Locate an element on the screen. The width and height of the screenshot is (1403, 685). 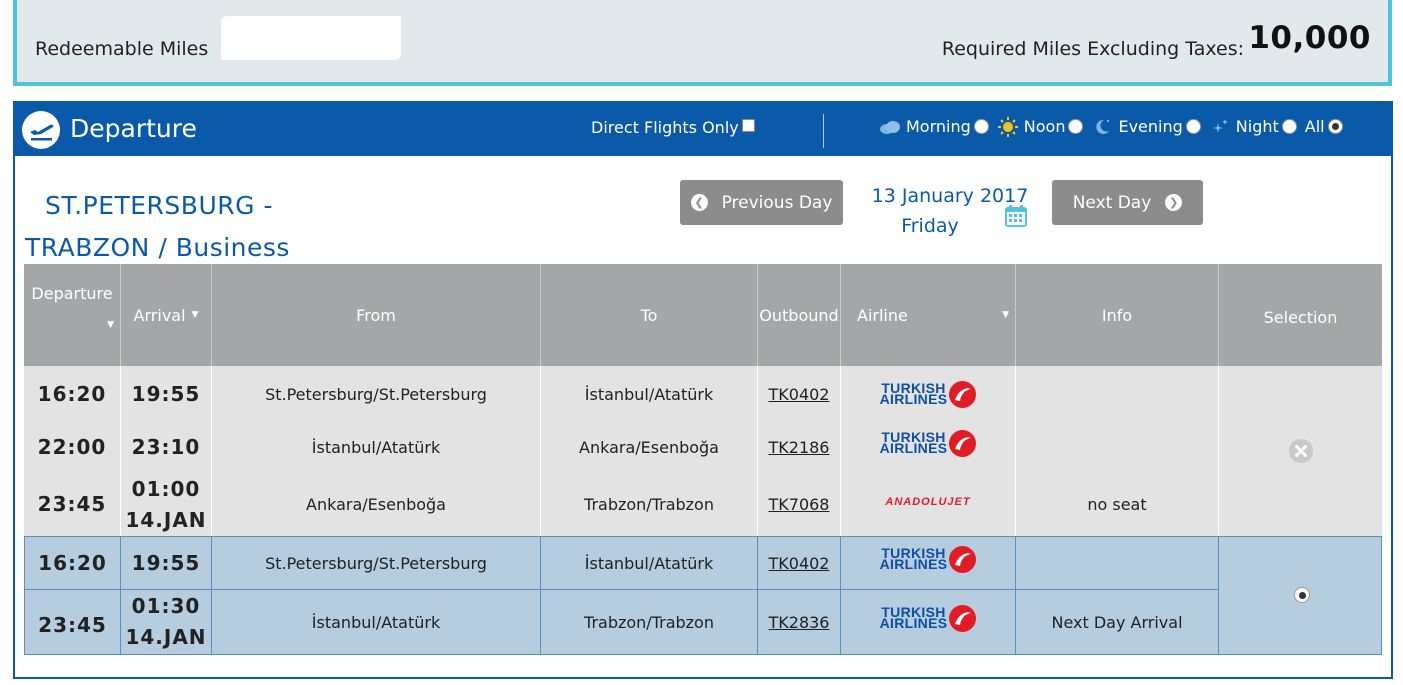
cloud-icon is located at coordinates (890, 127).